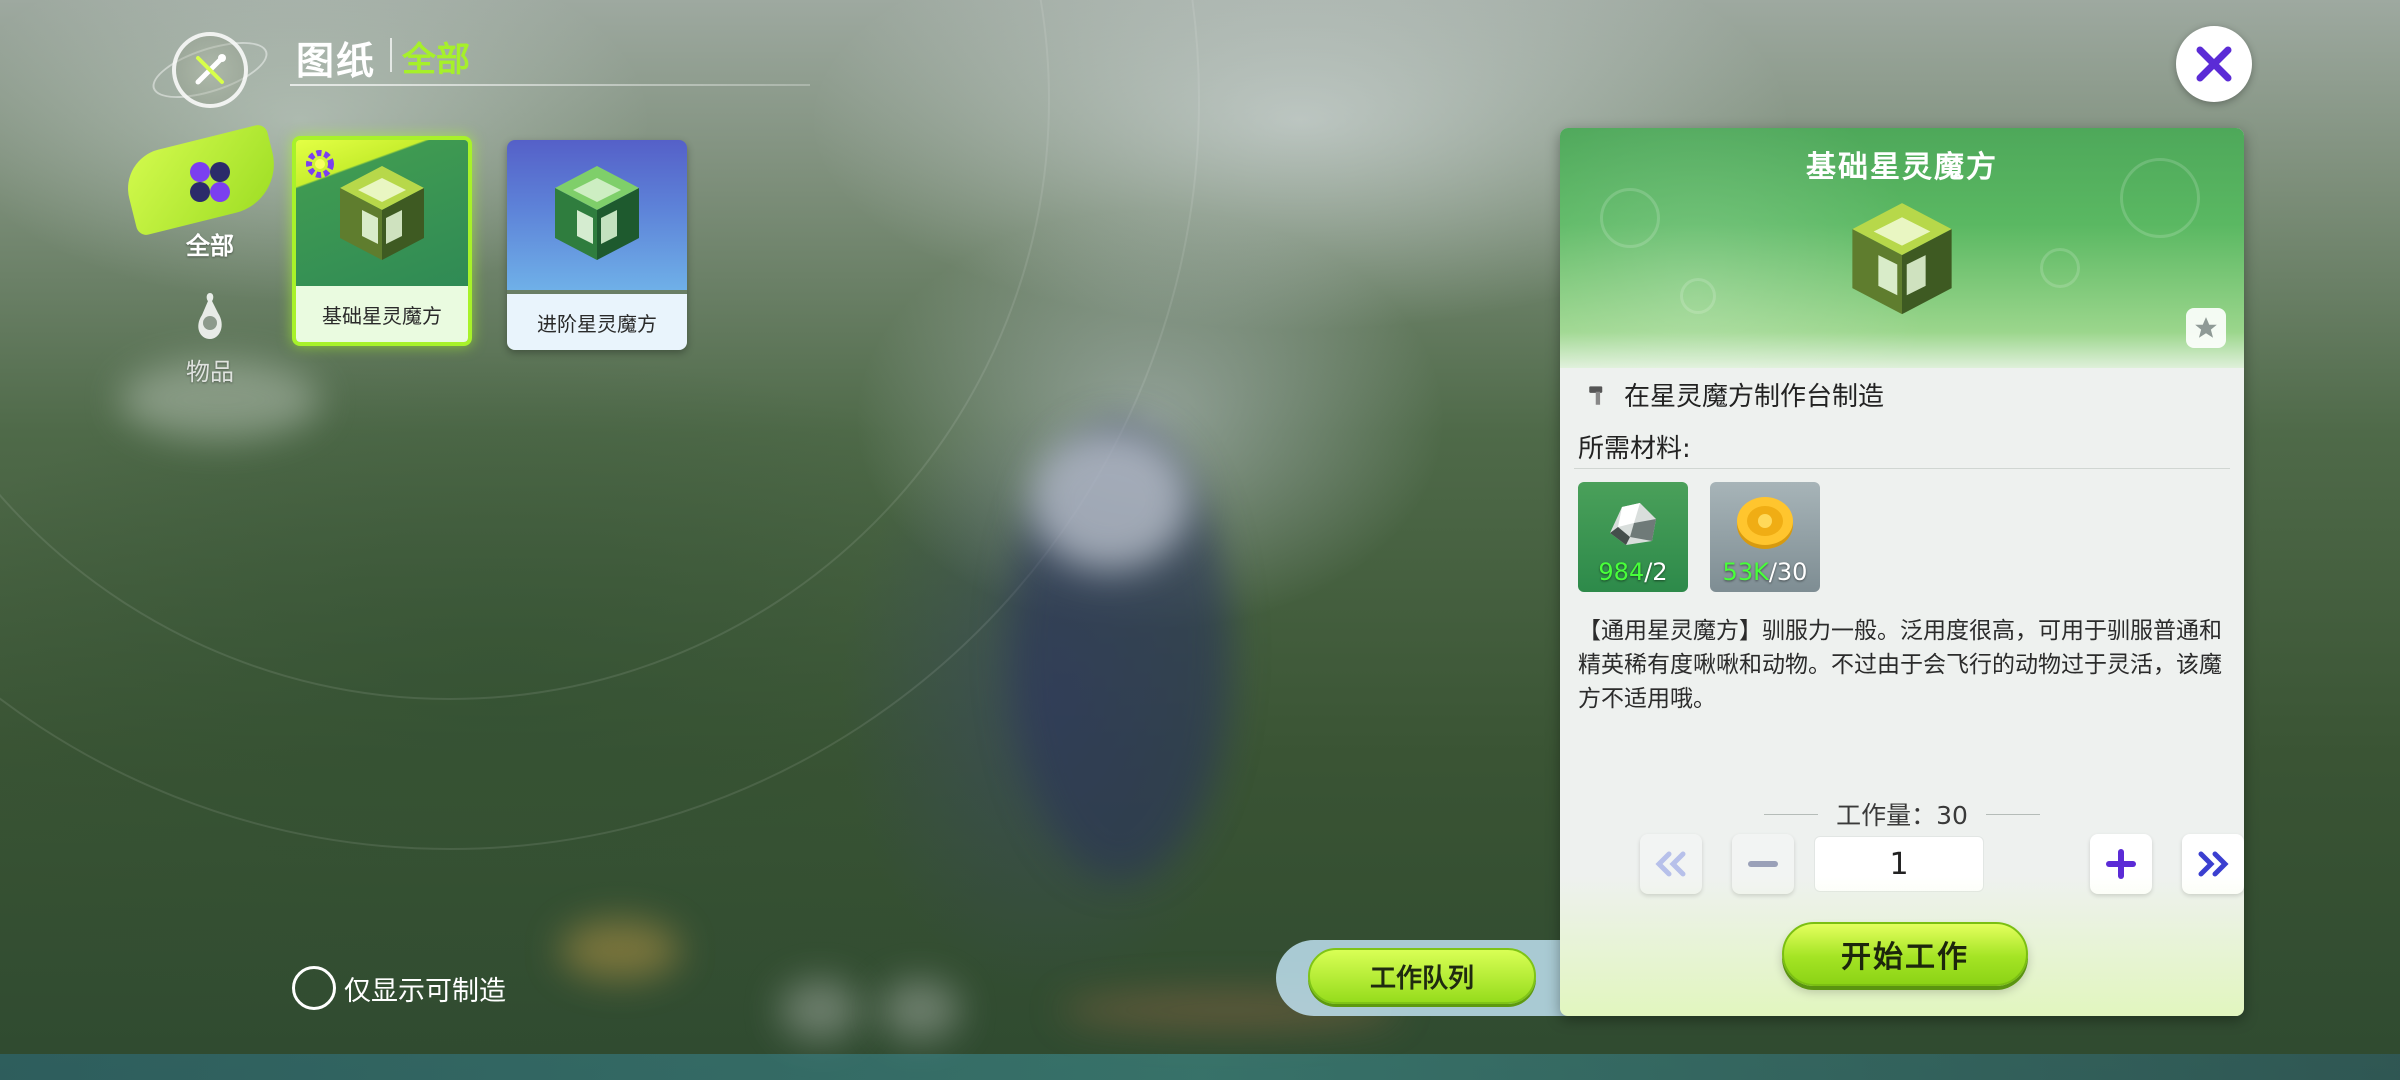 The height and width of the screenshot is (1080, 2400). What do you see at coordinates (1633, 524) in the screenshot?
I see `ore-icon` at bounding box center [1633, 524].